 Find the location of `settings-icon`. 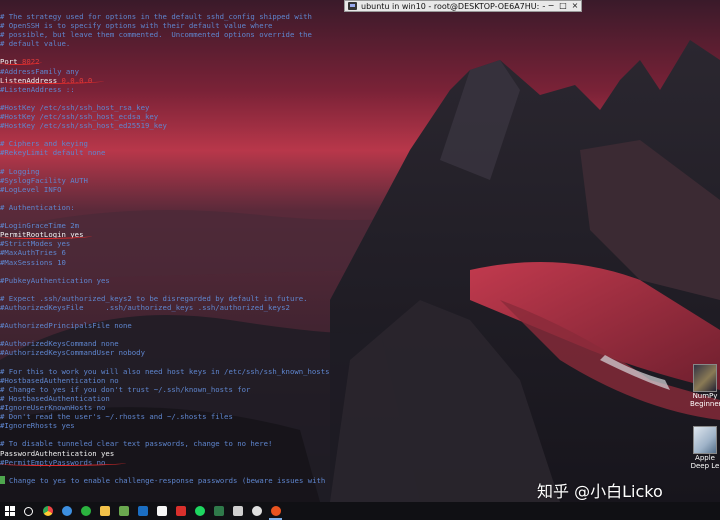

settings-icon is located at coordinates (237, 511).